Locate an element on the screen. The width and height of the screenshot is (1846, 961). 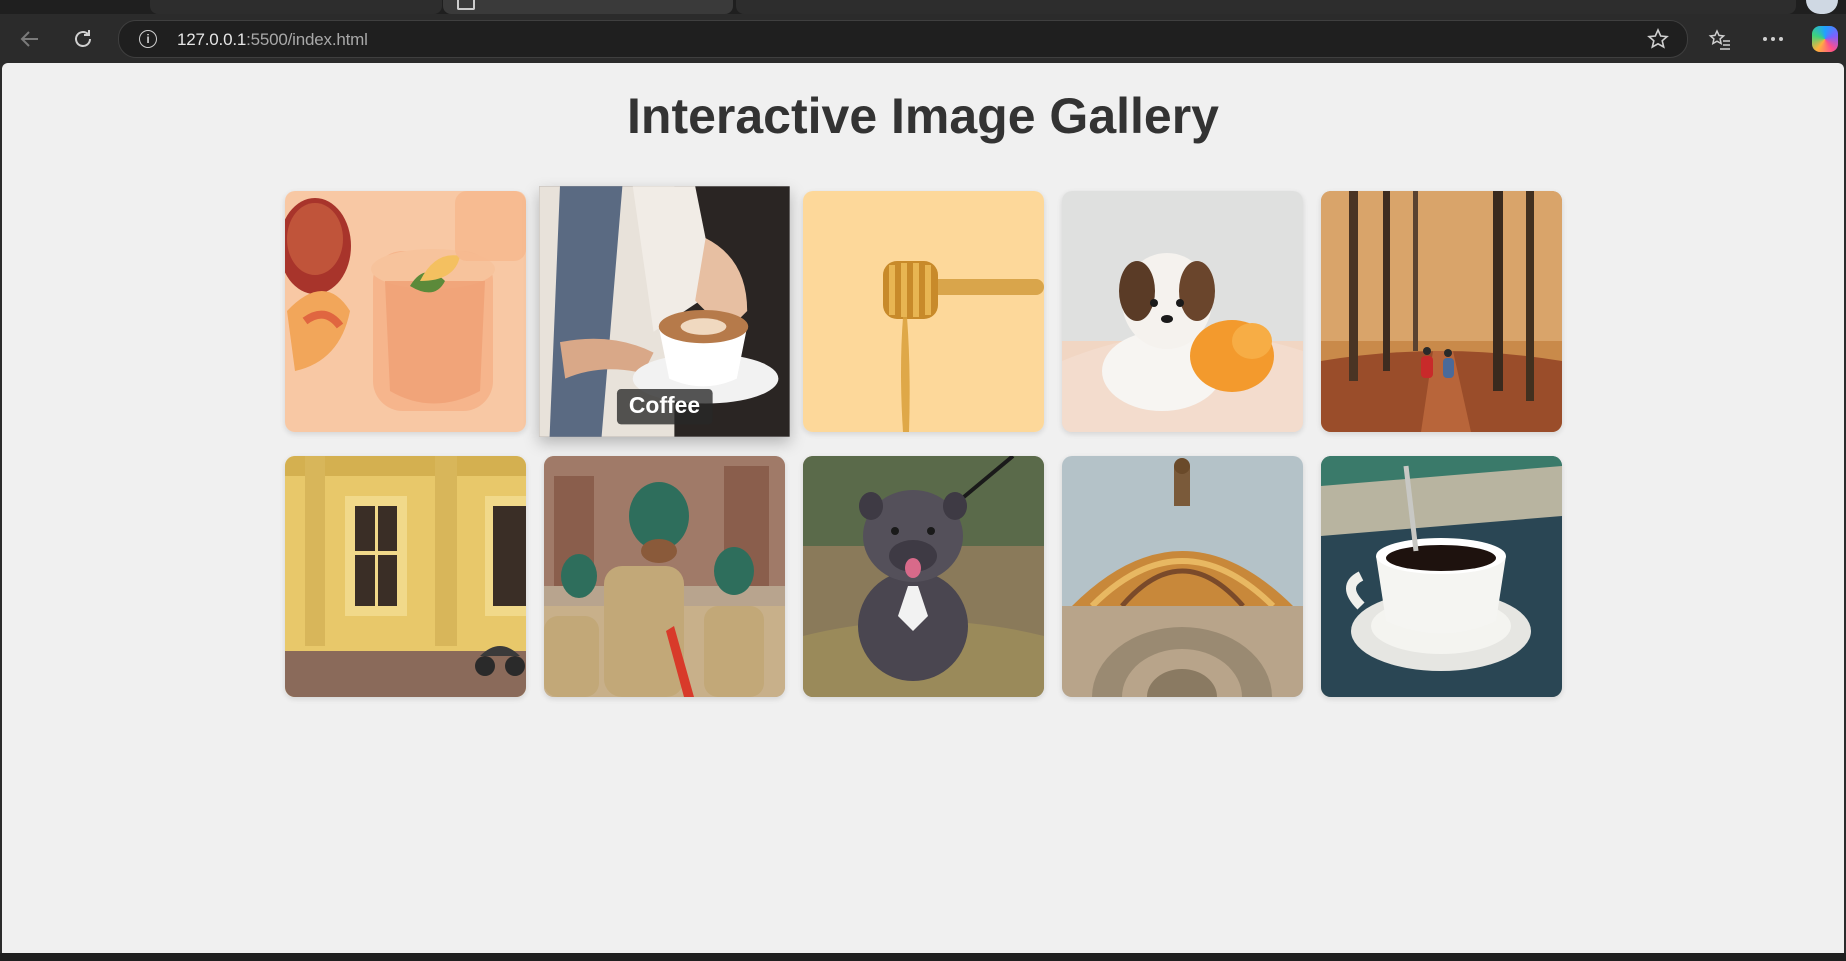
back-button is located at coordinates (30, 39).